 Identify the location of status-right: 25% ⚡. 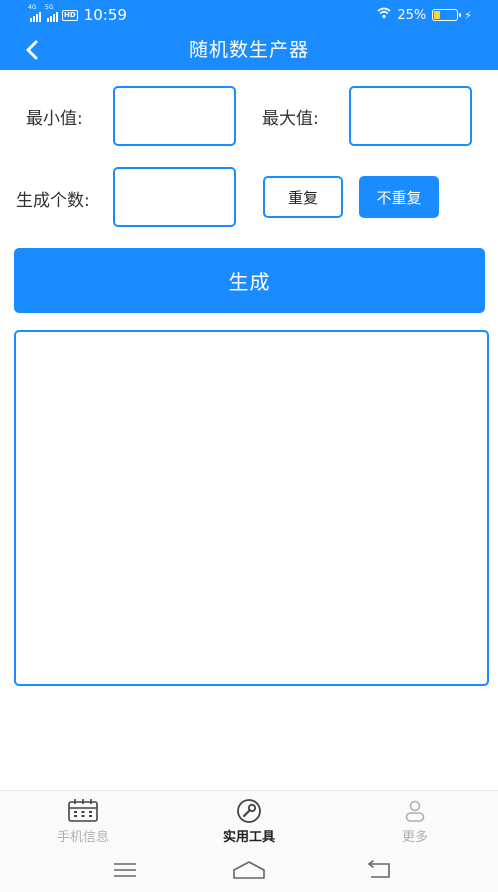
(424, 15).